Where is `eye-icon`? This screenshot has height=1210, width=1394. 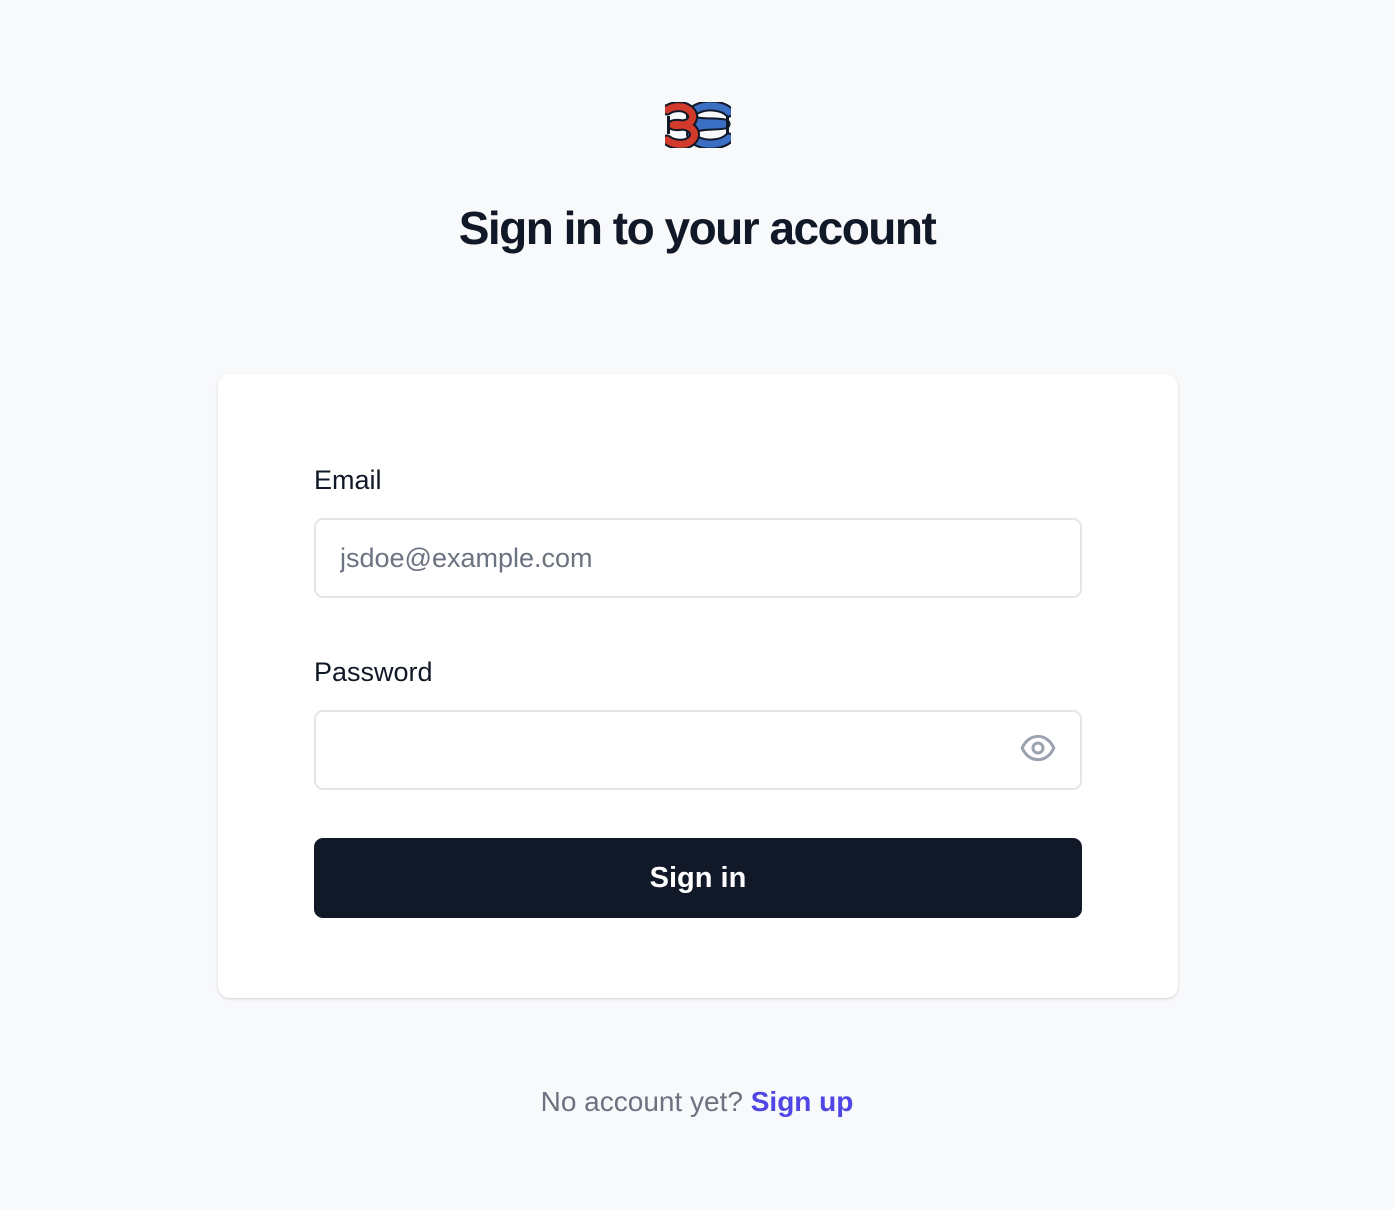 eye-icon is located at coordinates (1038, 750).